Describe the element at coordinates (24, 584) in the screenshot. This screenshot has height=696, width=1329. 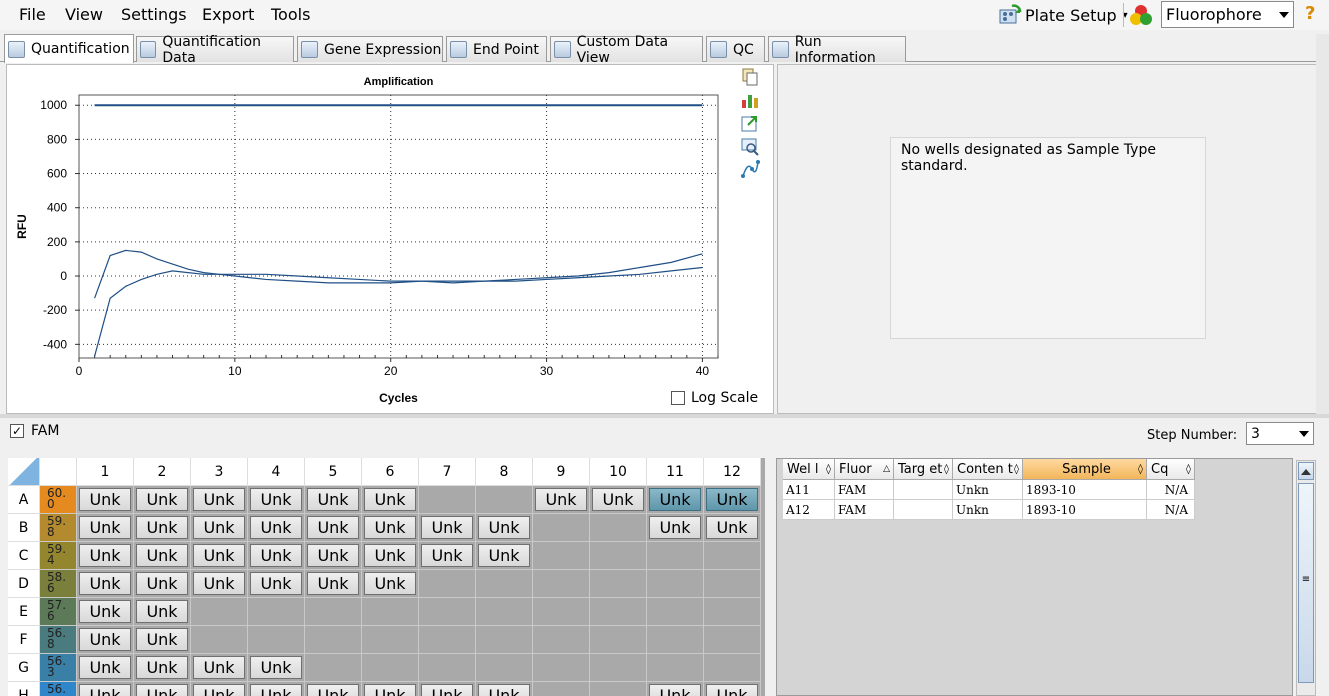
I see `row-header: D` at that location.